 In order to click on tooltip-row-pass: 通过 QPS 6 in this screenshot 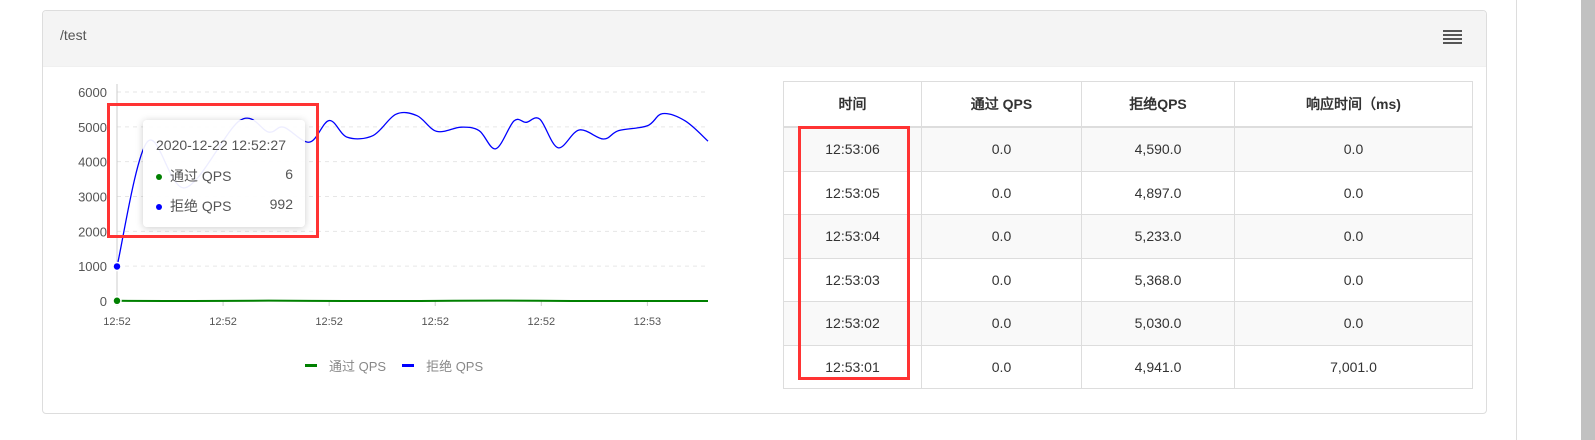, I will do `click(224, 175)`.